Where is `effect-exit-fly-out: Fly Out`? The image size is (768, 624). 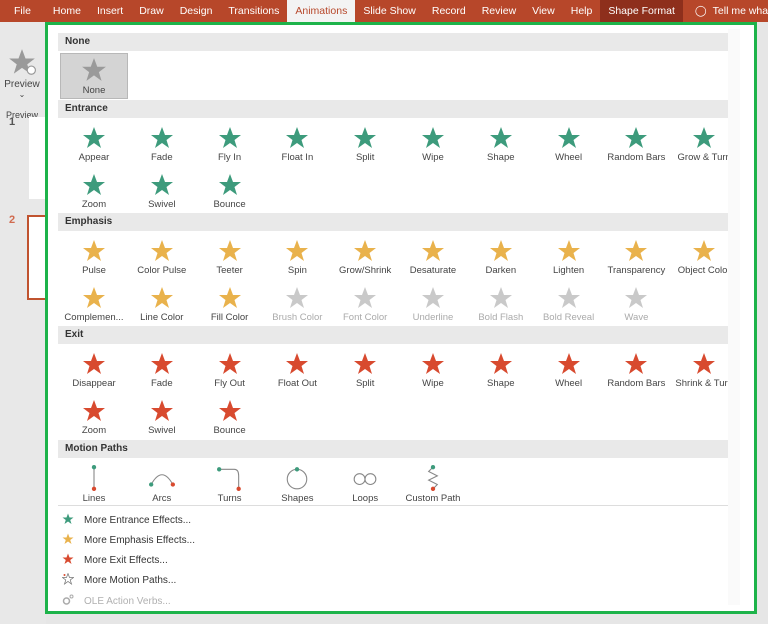 effect-exit-fly-out: Fly Out is located at coordinates (230, 372).